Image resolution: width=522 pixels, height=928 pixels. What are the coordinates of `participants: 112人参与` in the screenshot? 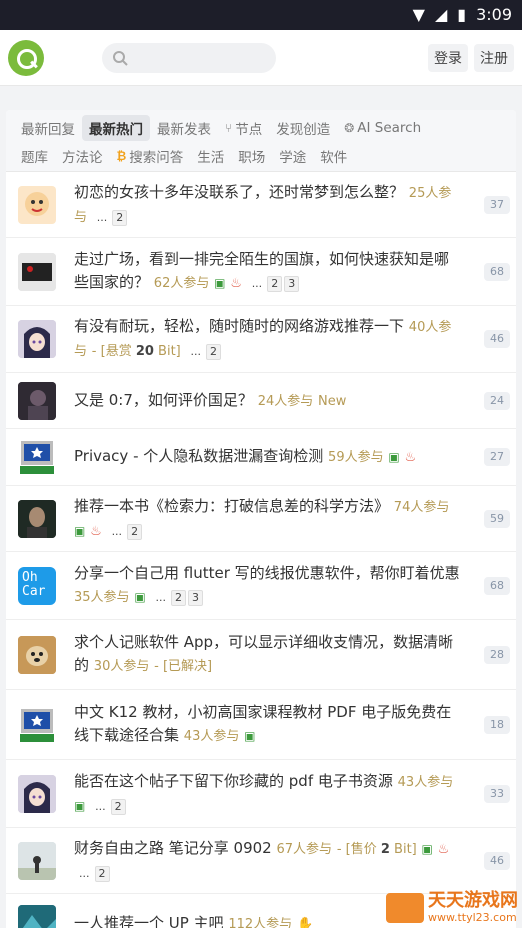 It's located at (260, 922).